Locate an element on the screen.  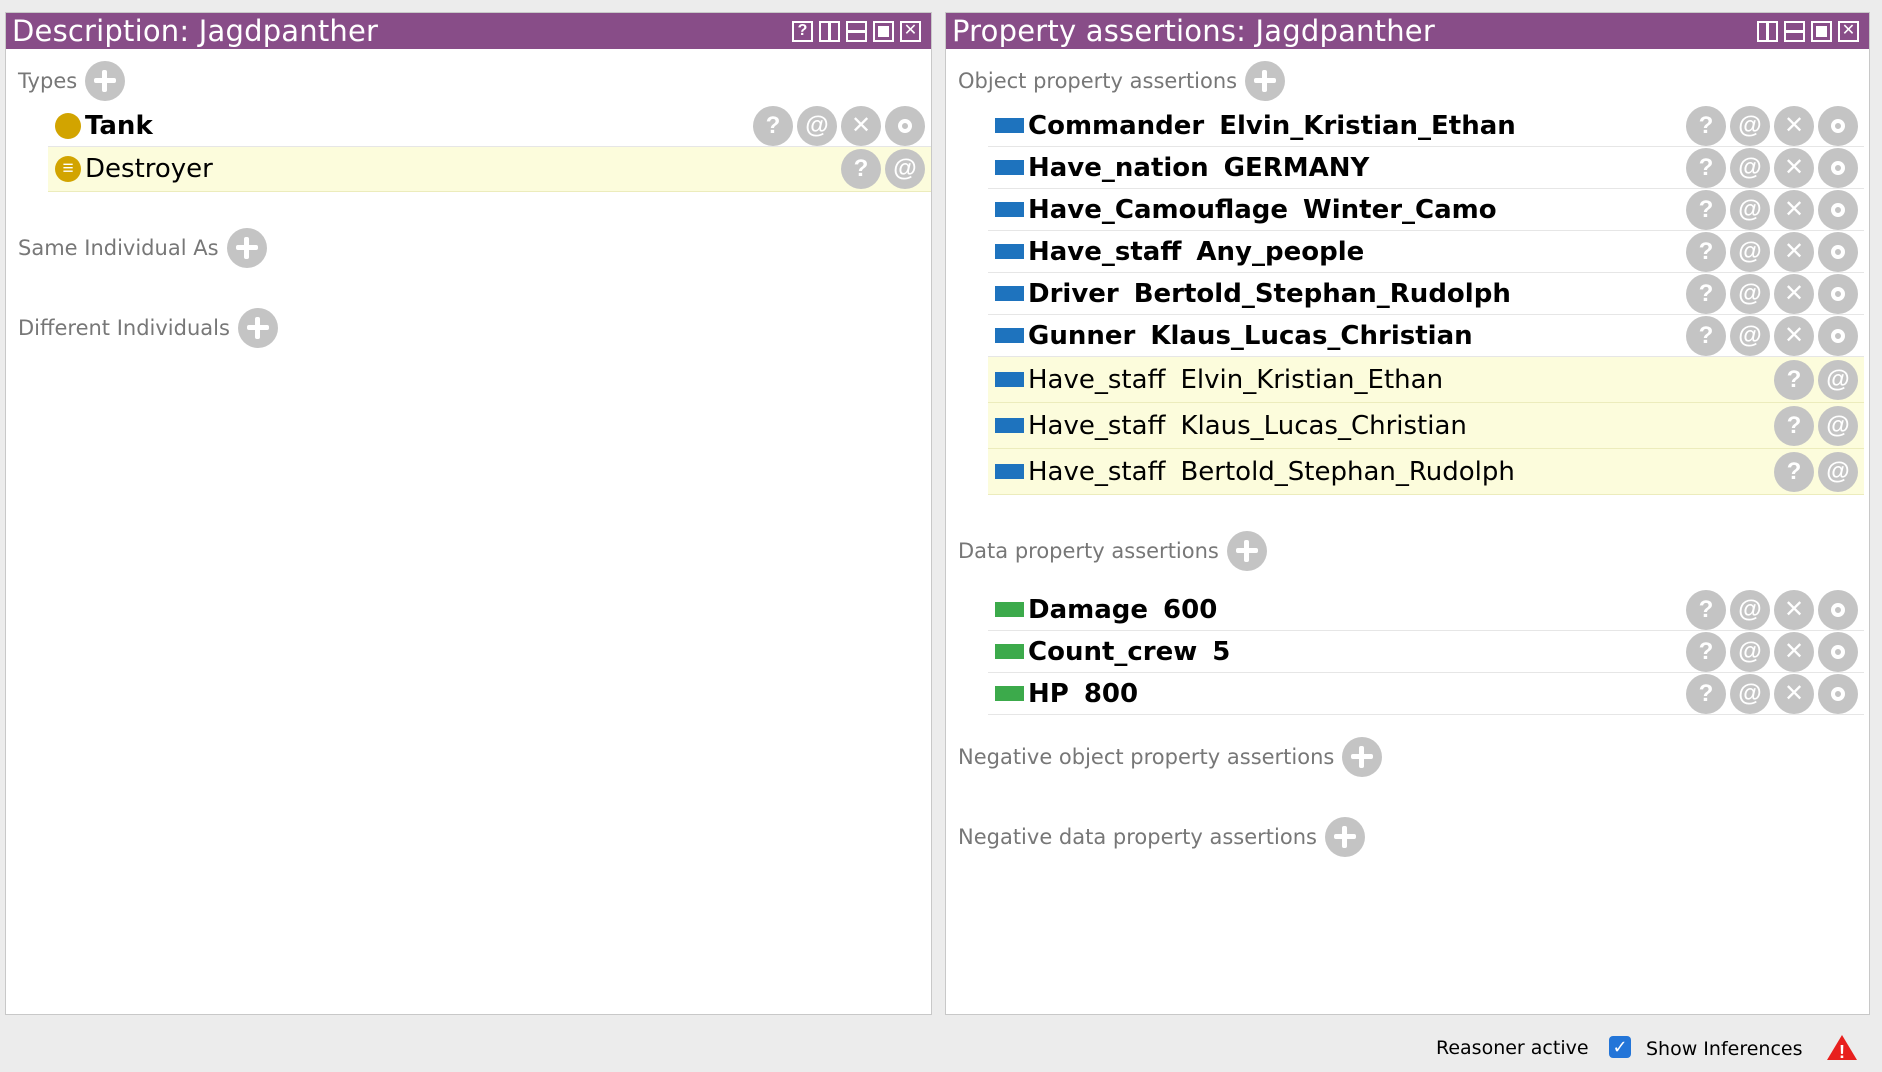
negative-object-property-assertions-label: Negative object property assertions is located at coordinates (1146, 757).